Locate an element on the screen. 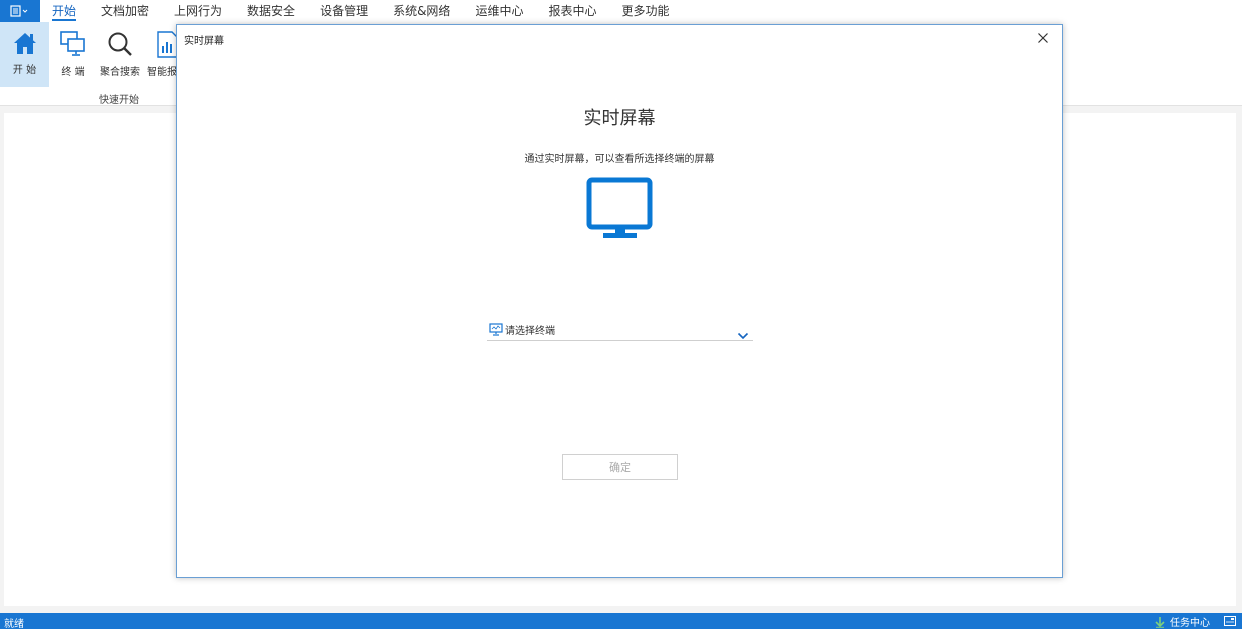 The width and height of the screenshot is (1242, 629). message-icon is located at coordinates (1230, 622).